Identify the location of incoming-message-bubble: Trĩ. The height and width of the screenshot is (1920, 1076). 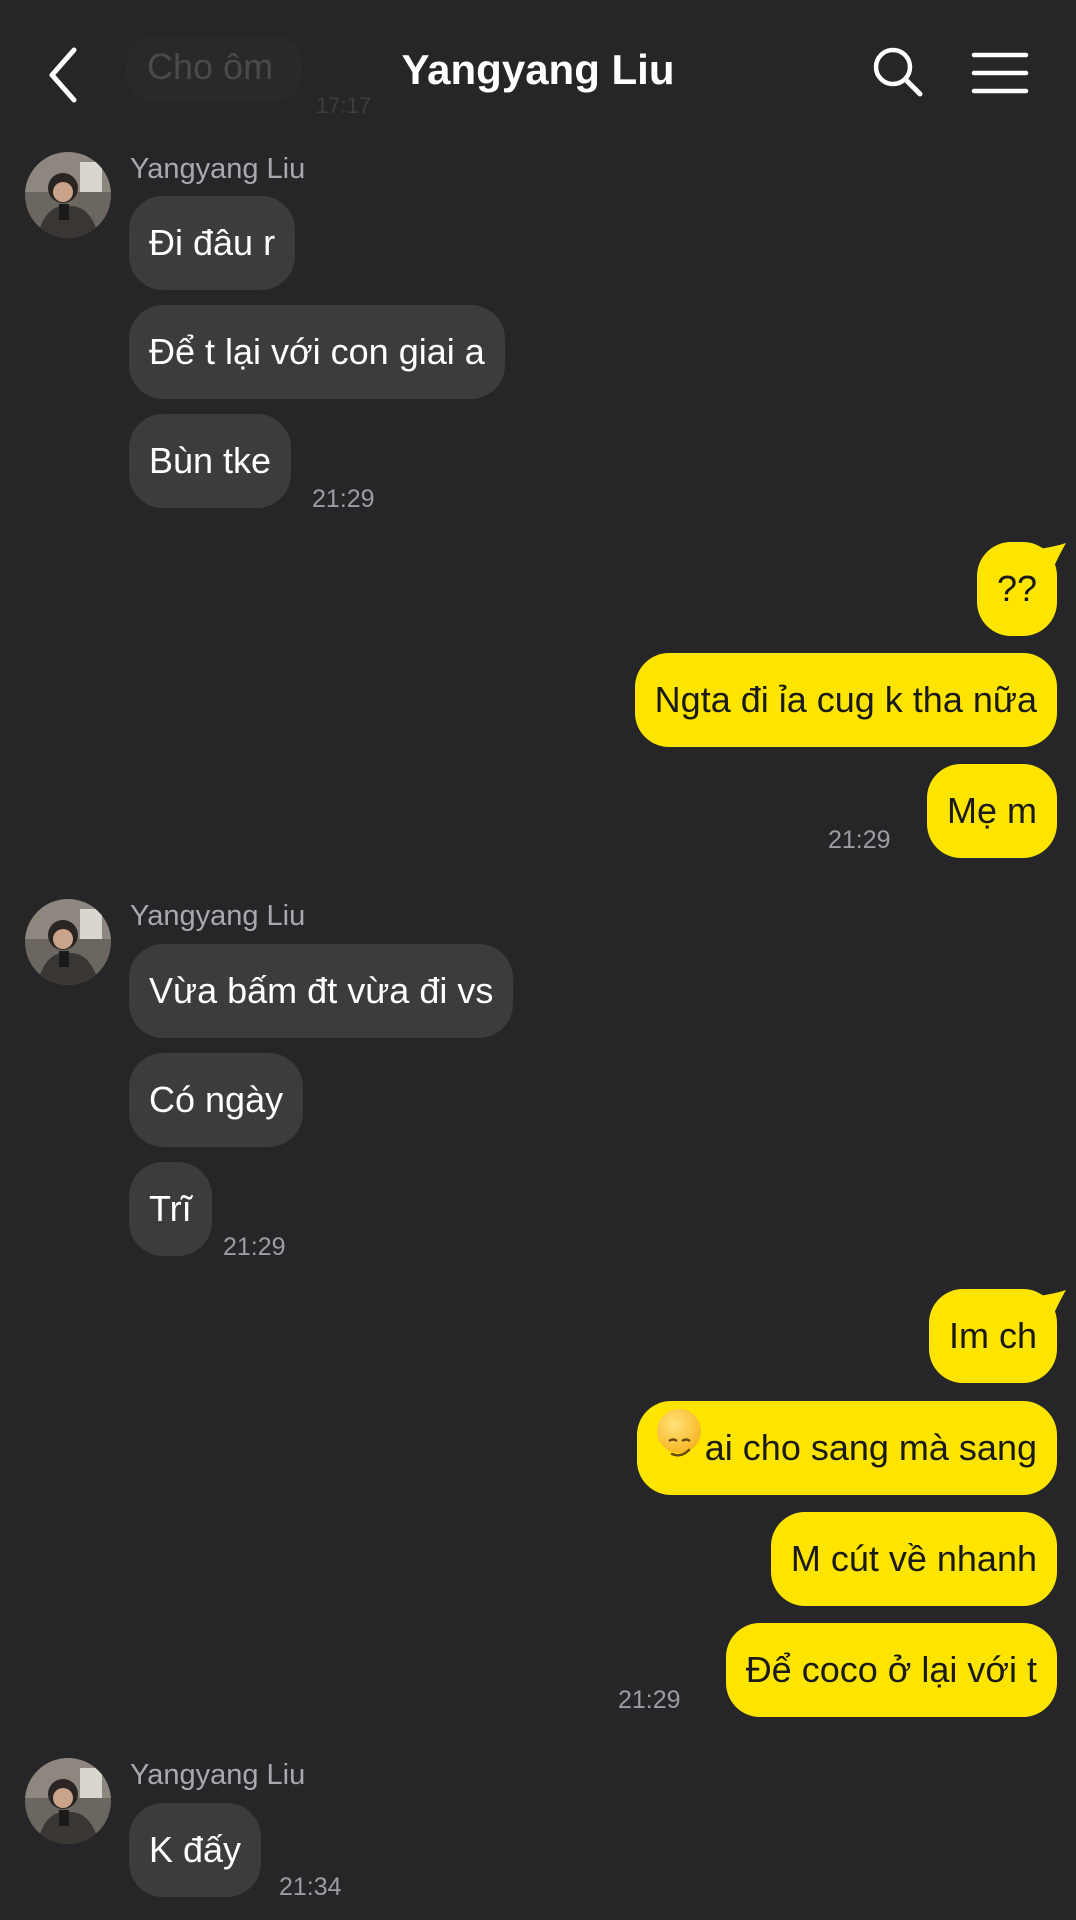
(170, 1209).